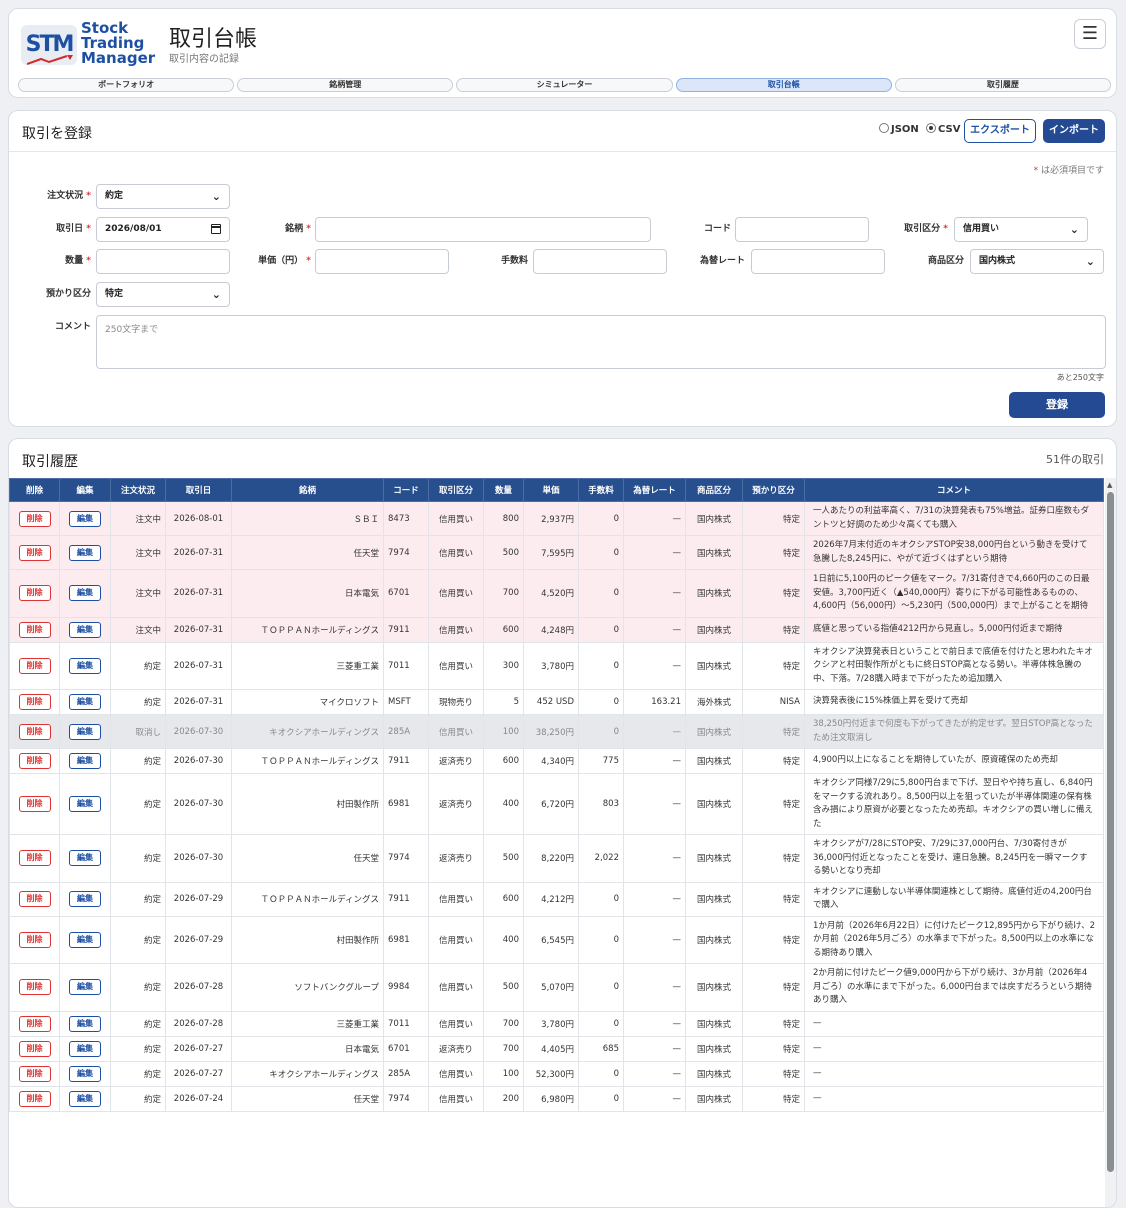  Describe the element at coordinates (899, 129) in the screenshot. I see `json-radio: JSON` at that location.